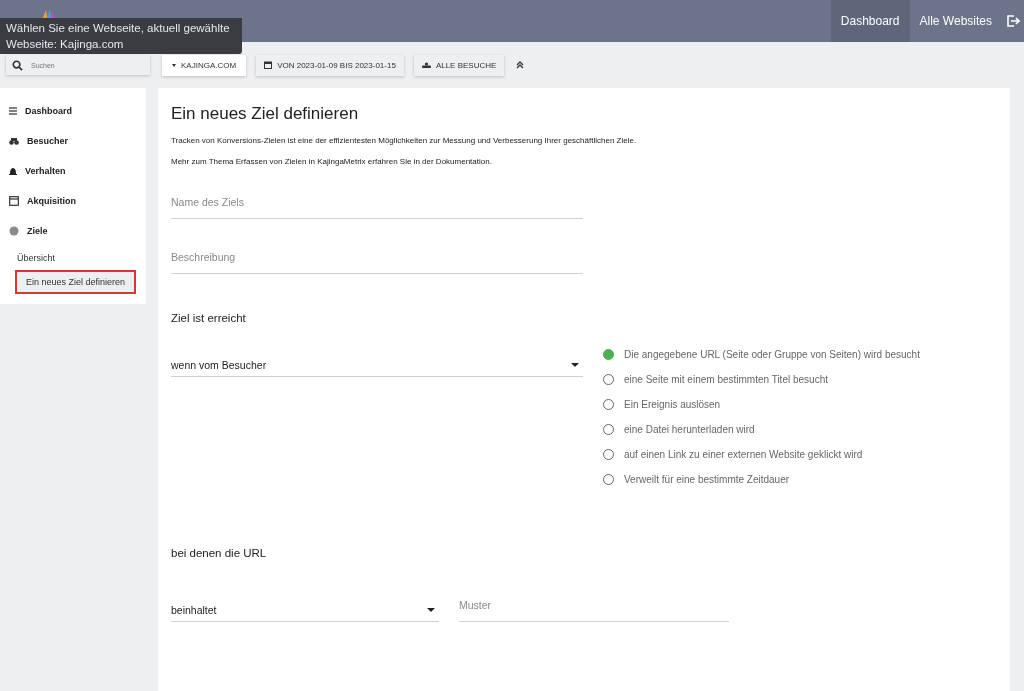 This screenshot has height=691, width=1024. Describe the element at coordinates (73, 258) in the screenshot. I see `sidebar-subitem: Übersicht` at that location.